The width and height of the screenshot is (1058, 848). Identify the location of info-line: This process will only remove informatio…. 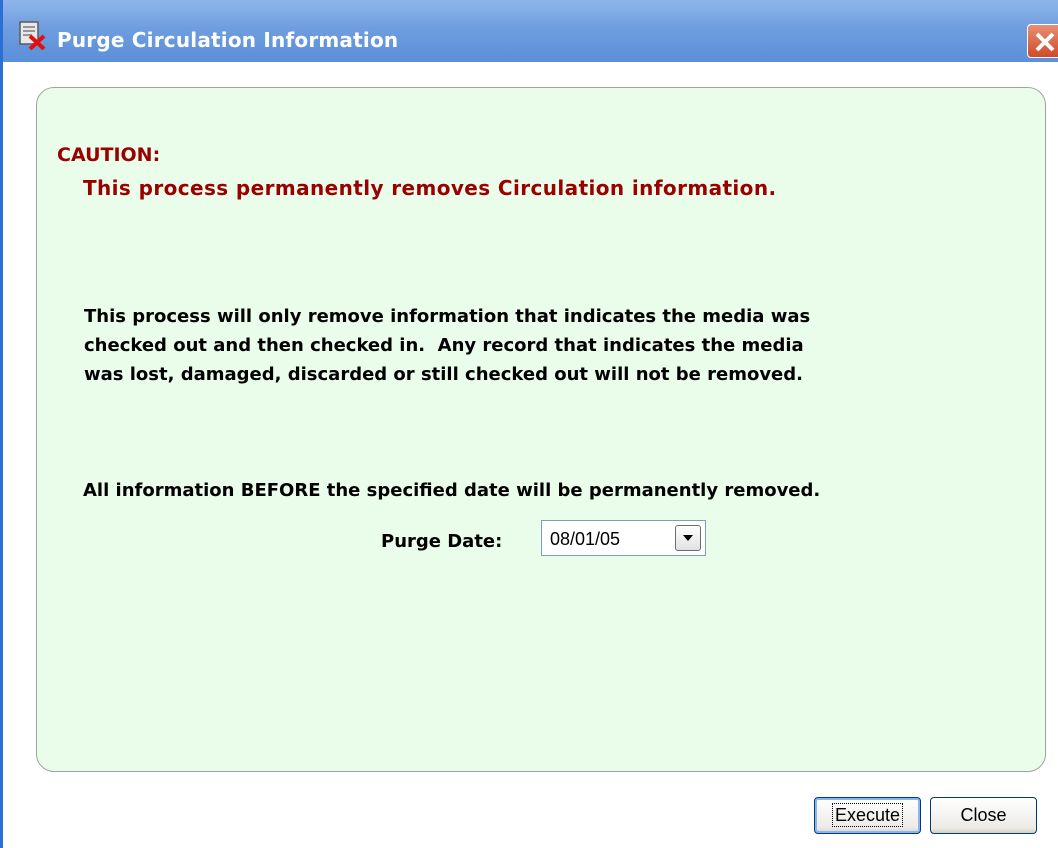
(447, 316).